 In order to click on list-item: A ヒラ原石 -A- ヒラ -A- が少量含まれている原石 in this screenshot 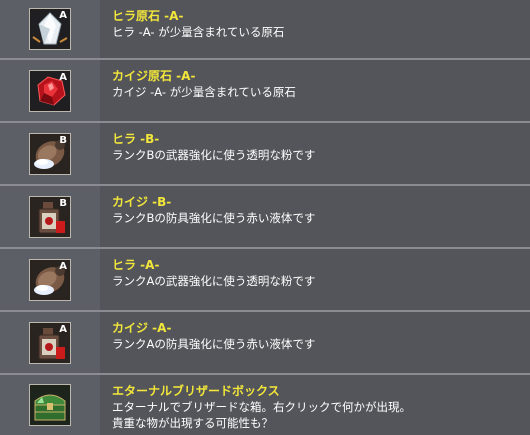, I will do `click(265, 29)`.